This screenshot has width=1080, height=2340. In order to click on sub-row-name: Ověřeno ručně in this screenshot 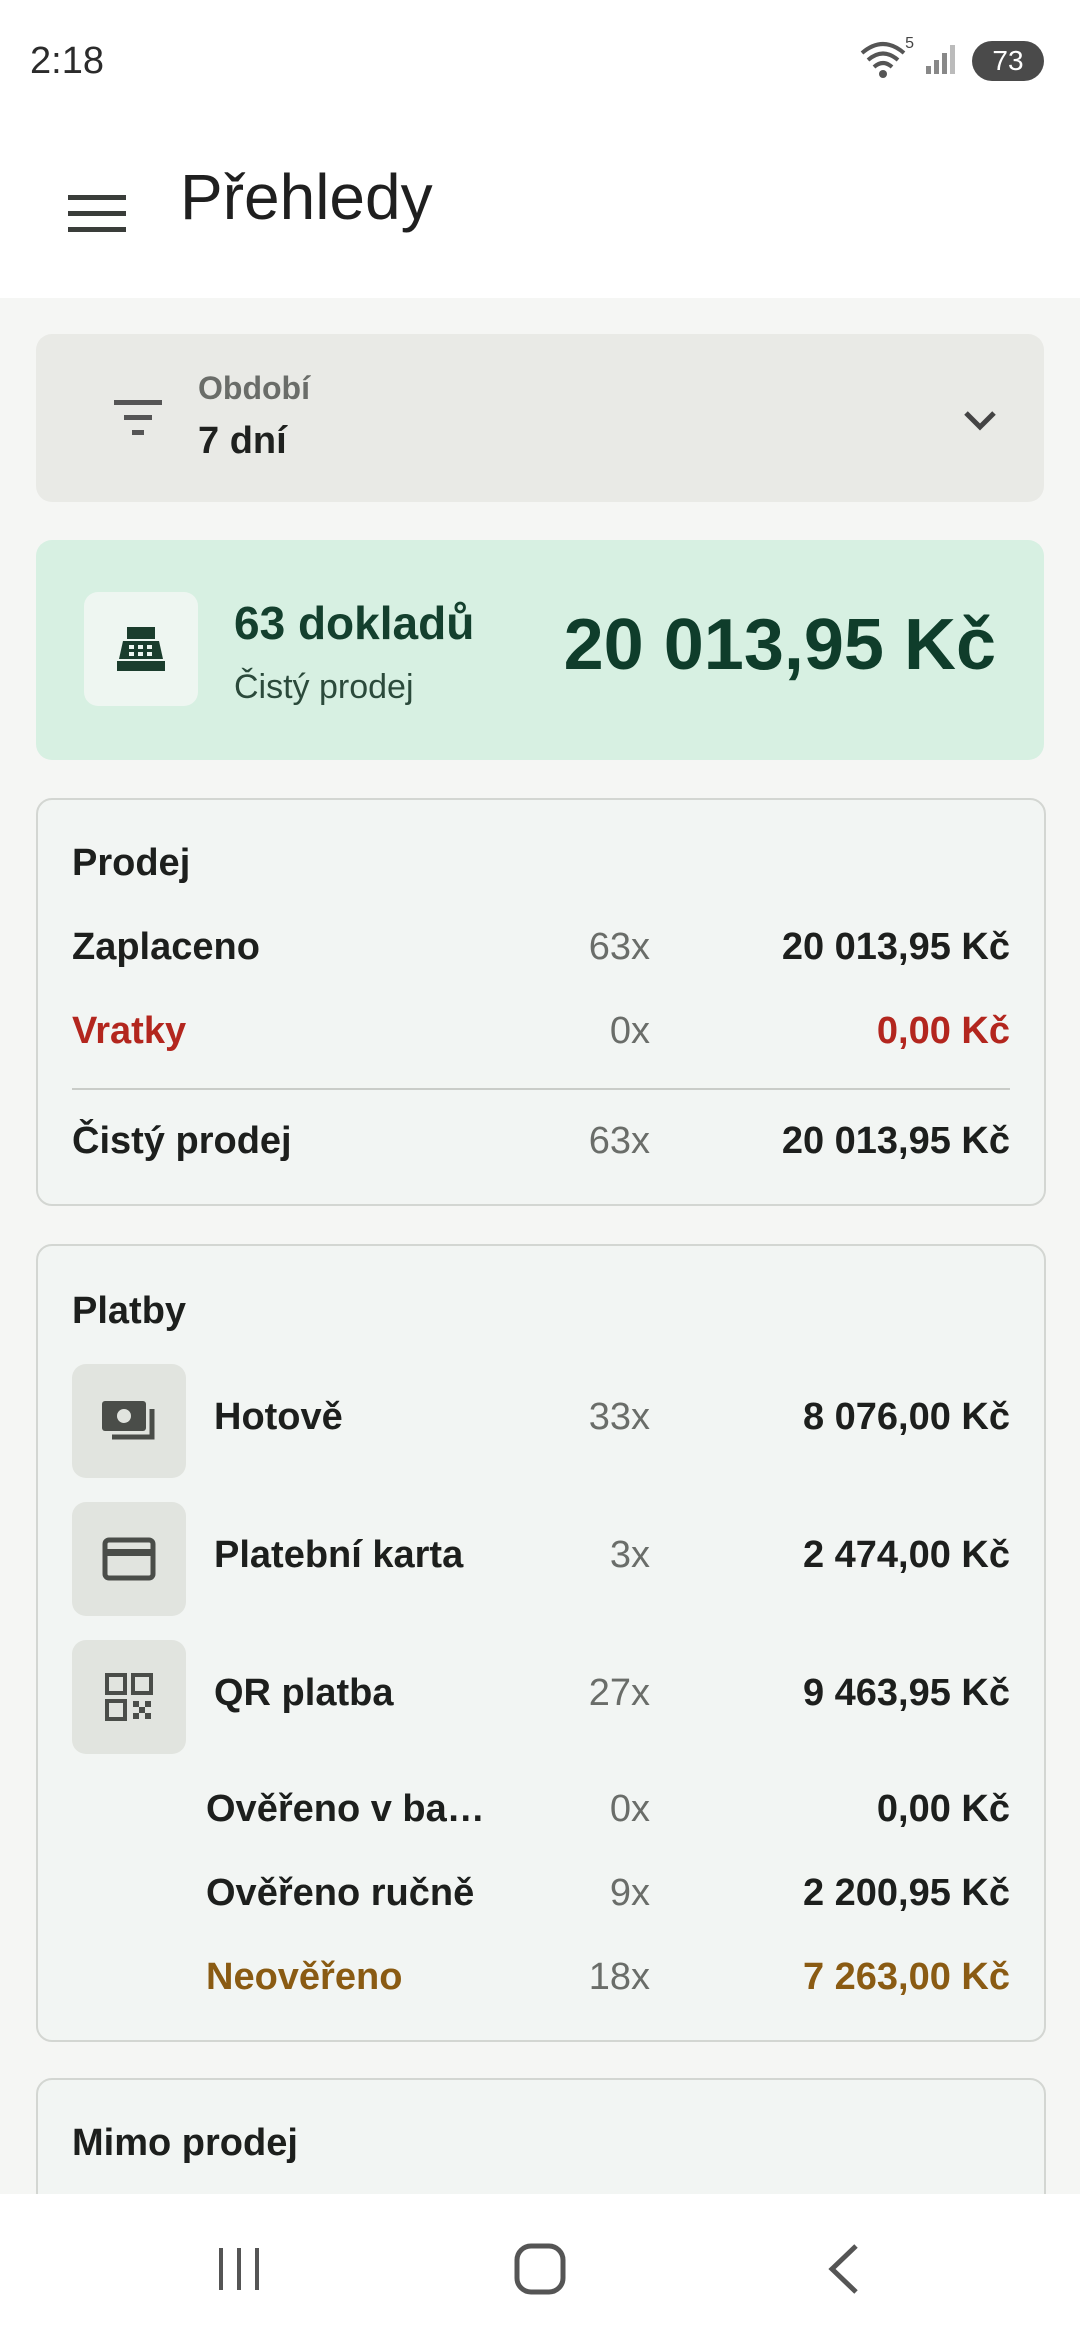, I will do `click(340, 1893)`.